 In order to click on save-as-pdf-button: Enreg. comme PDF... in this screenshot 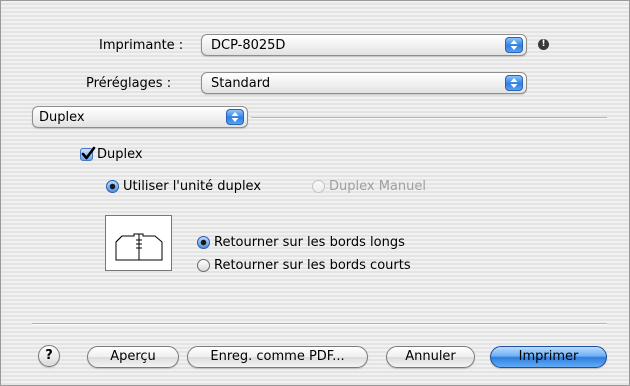, I will do `click(277, 357)`.